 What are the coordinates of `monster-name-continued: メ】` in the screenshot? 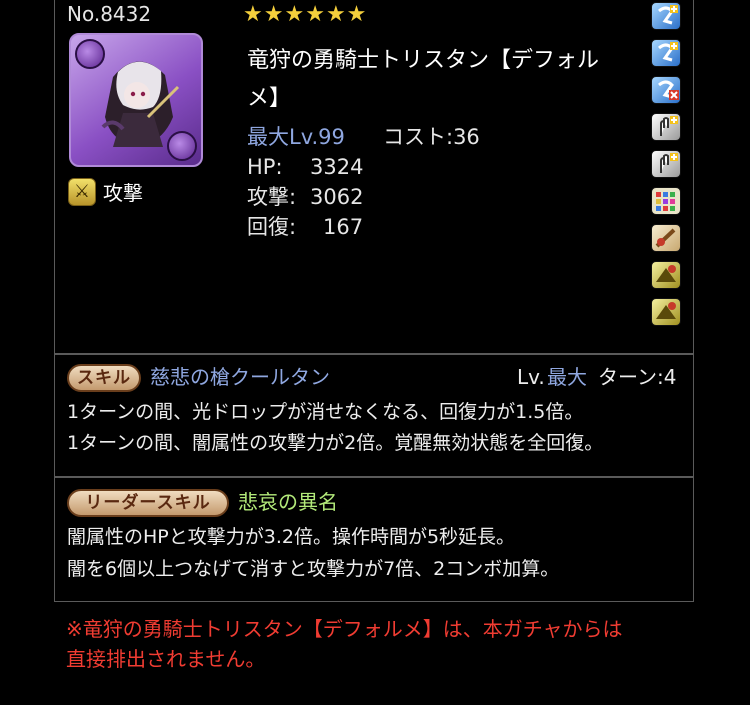 It's located at (269, 98).